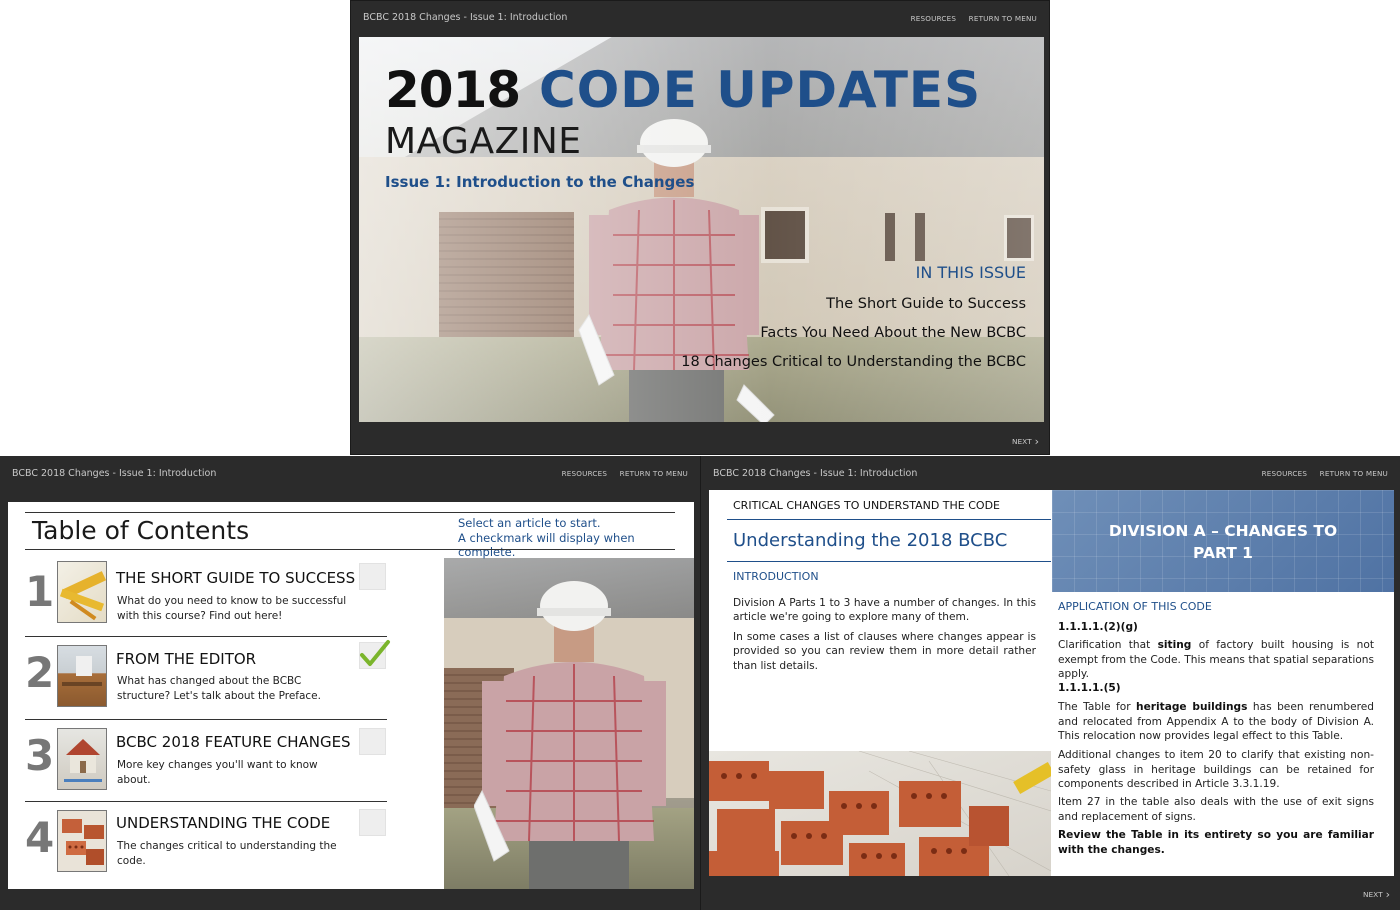  Describe the element at coordinates (926, 304) in the screenshot. I see `cover-article-link: The Short Guide to Success` at that location.